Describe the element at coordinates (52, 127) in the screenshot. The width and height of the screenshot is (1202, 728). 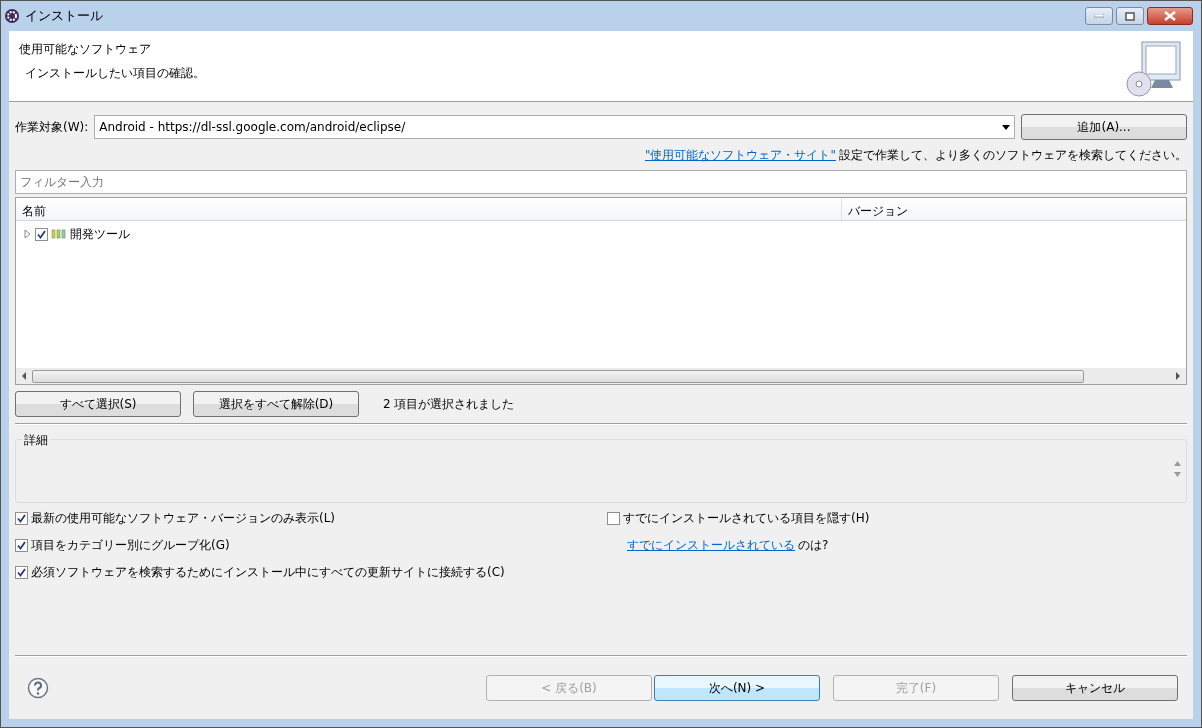
I see `work-with-label: 作業対象(W):` at that location.